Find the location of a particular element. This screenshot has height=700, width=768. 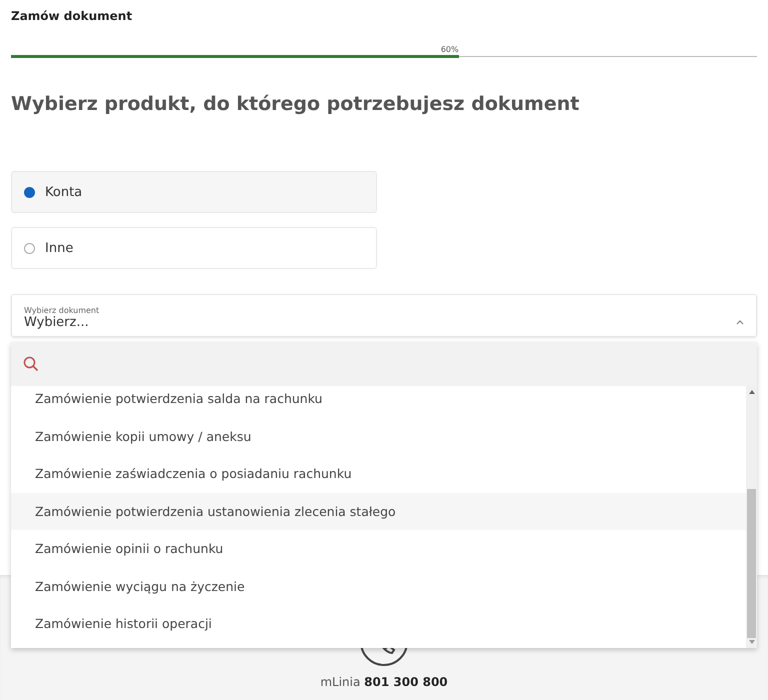

scrollbar is located at coordinates (751, 517).